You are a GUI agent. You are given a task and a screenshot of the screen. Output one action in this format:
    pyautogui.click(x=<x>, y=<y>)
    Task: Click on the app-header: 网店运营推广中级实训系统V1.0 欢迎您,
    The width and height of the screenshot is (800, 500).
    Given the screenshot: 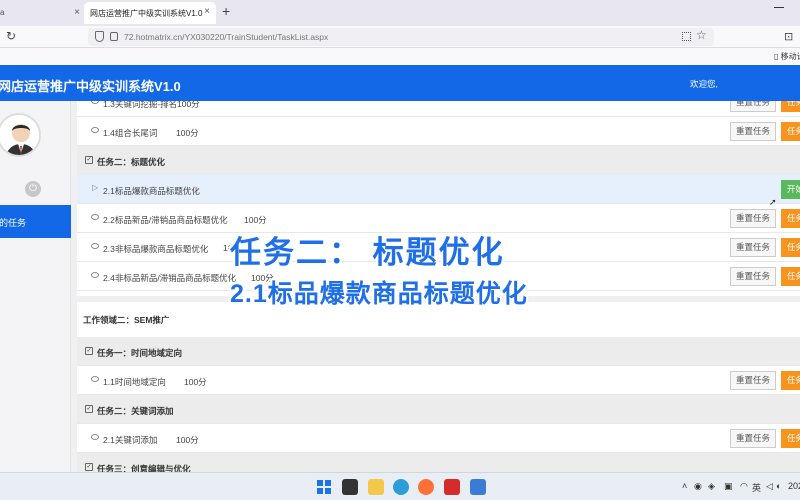 What is the action you would take?
    pyautogui.click(x=400, y=83)
    